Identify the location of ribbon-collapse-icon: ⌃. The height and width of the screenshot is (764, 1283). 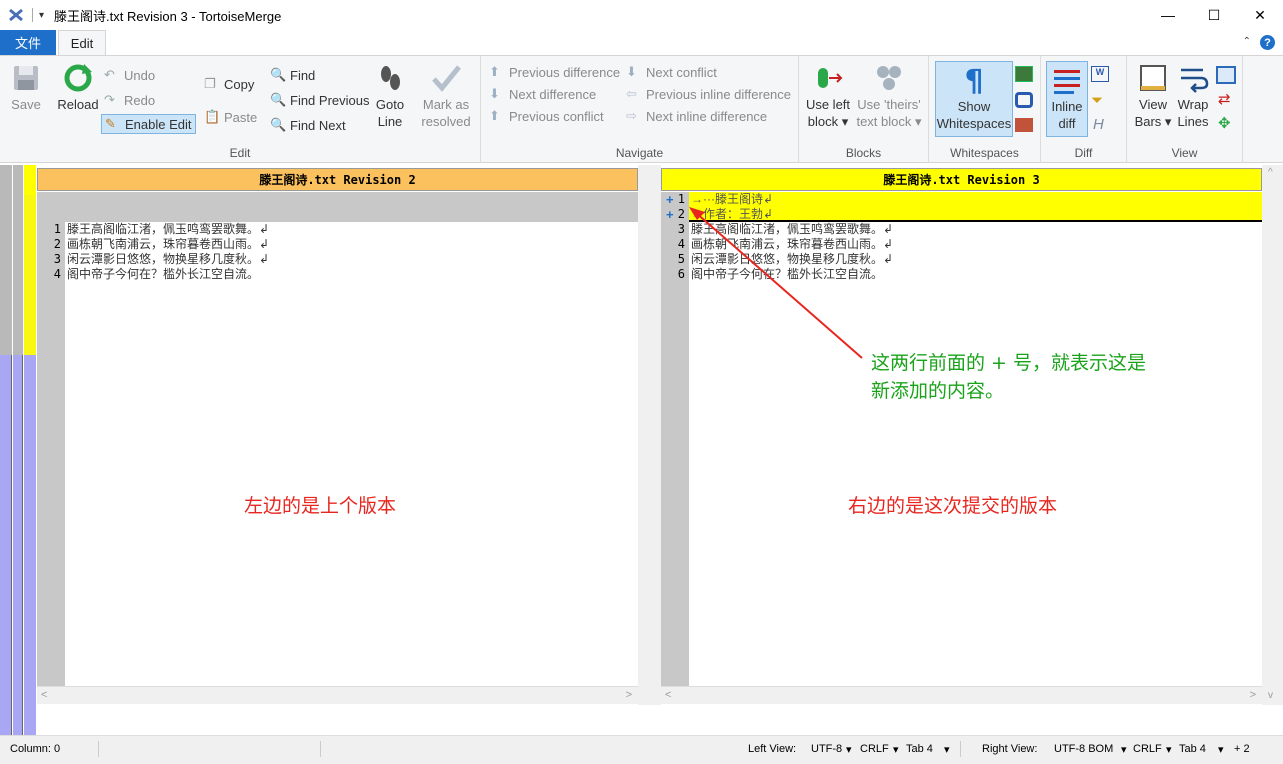
(1247, 41).